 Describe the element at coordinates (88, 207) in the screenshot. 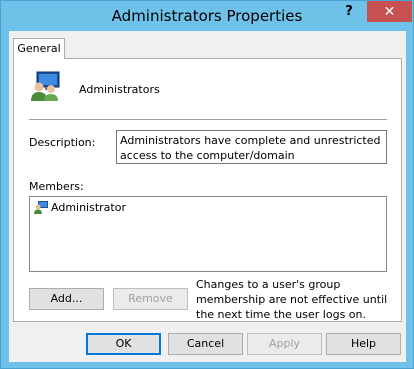

I see `member-name: Administrator` at that location.